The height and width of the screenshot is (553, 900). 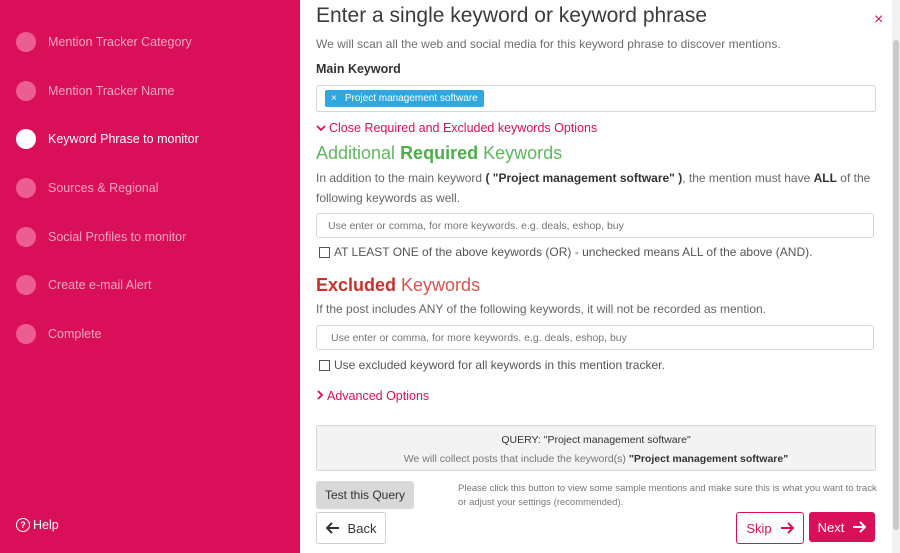 I want to click on step-label: Social Profiles to monitor, so click(x=117, y=237).